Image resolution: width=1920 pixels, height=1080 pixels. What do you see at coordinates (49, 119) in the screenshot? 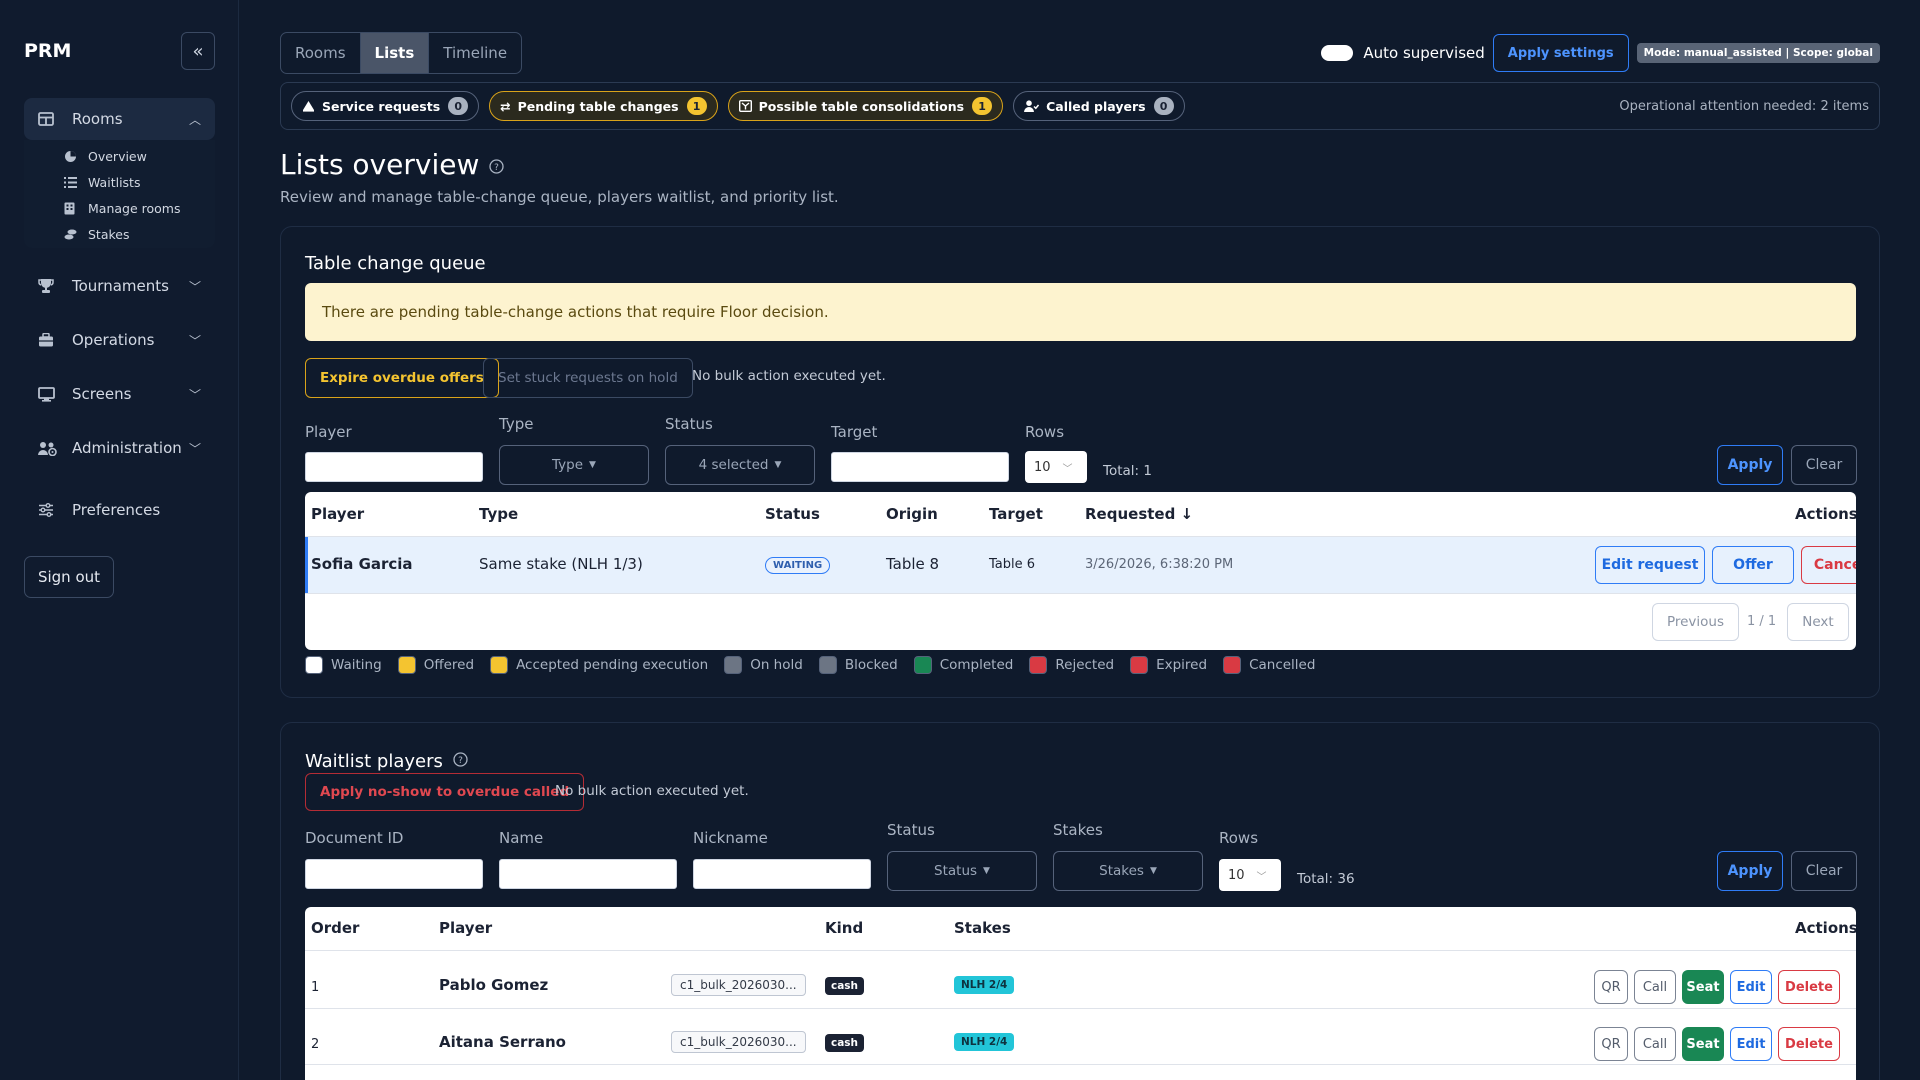
I see `table-grid-icon` at bounding box center [49, 119].